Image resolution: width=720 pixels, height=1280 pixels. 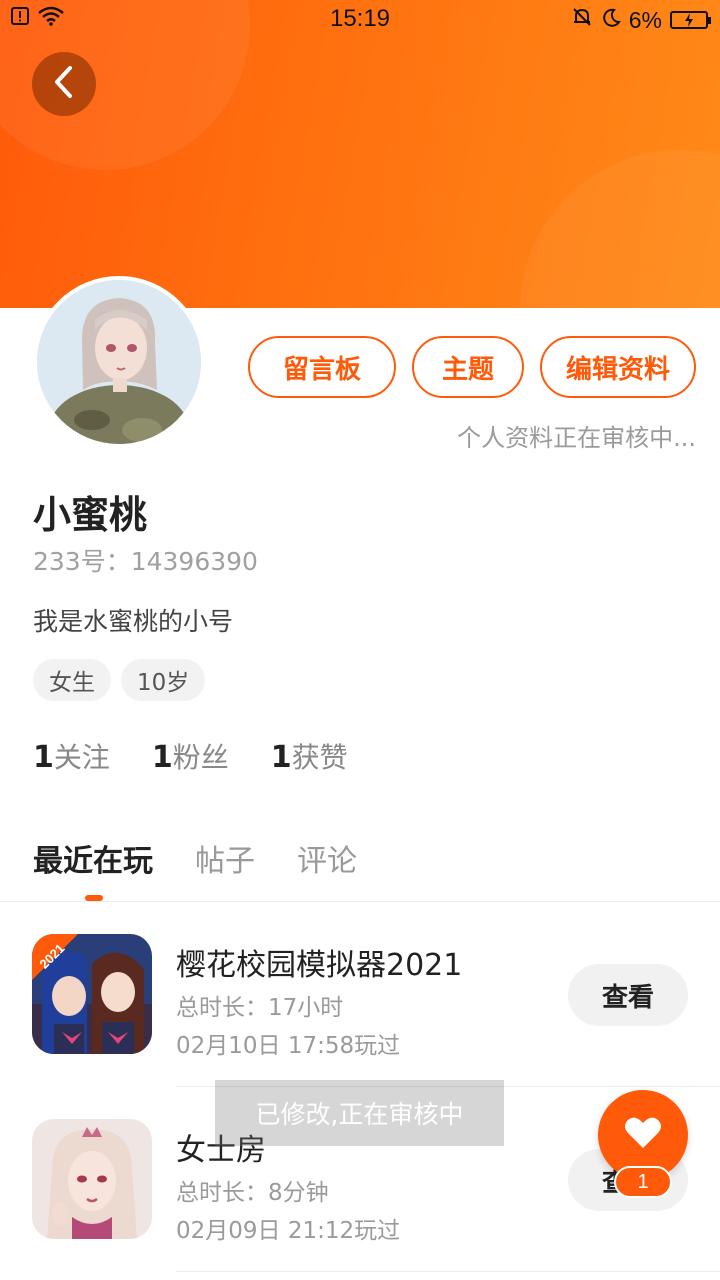 What do you see at coordinates (618, 367) in the screenshot?
I see `edit-profile-button: 编辑资料` at bounding box center [618, 367].